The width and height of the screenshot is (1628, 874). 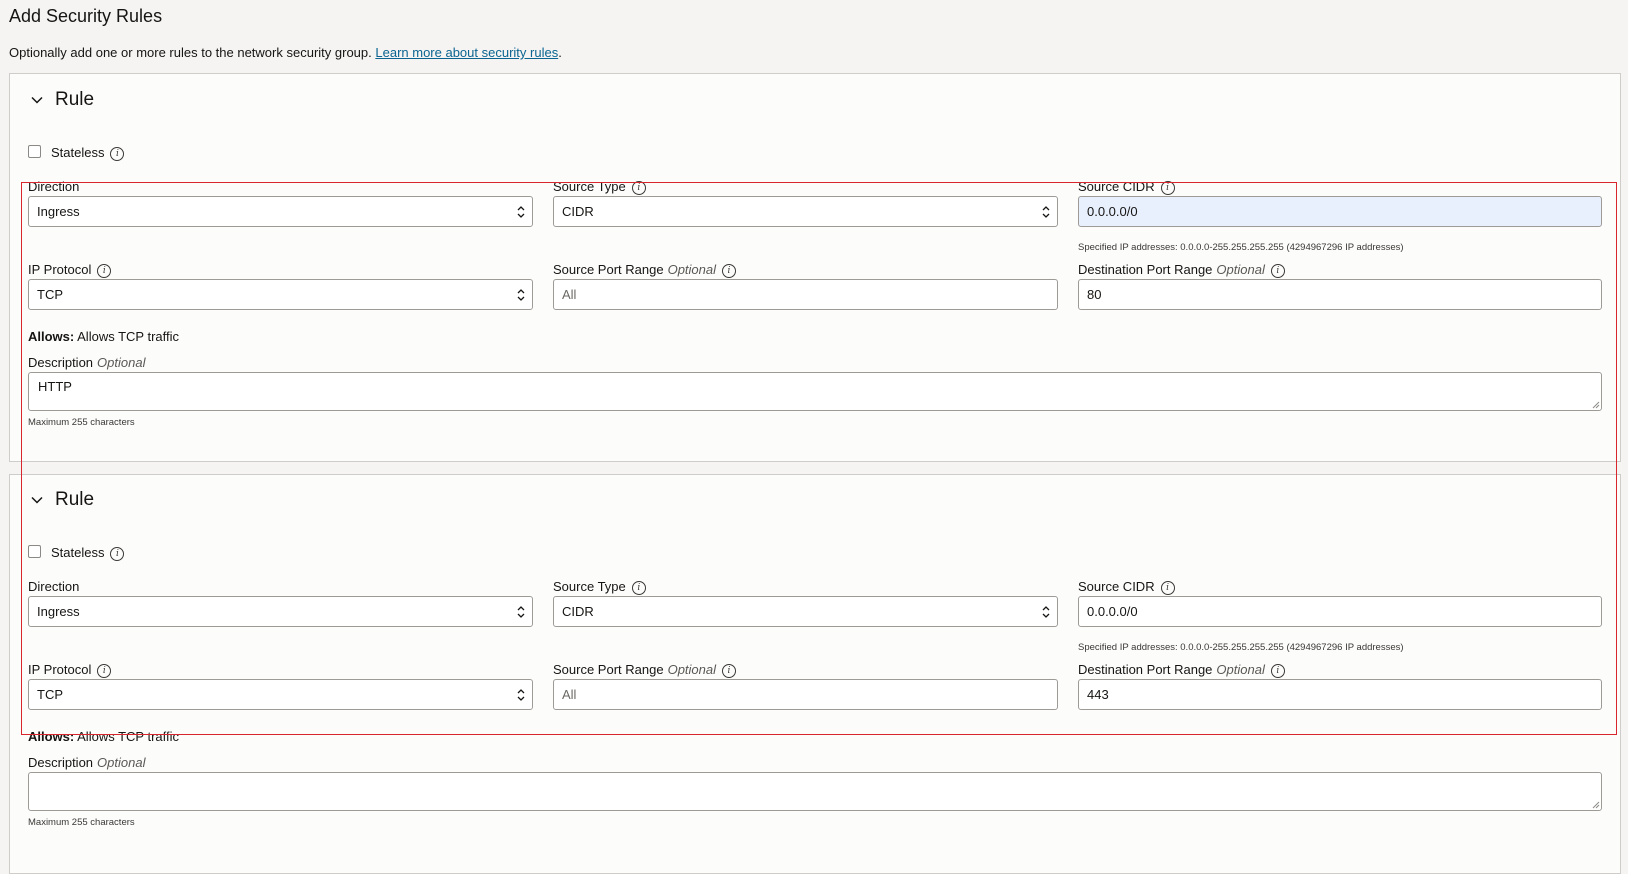 I want to click on description-textarea: HTTP, so click(x=815, y=391).